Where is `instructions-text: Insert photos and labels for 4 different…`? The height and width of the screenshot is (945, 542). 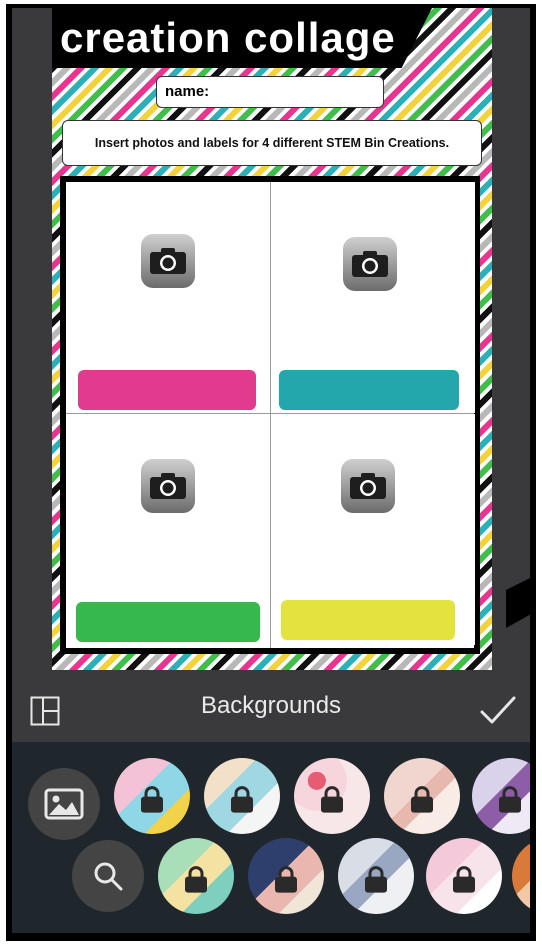 instructions-text: Insert photos and labels for 4 different… is located at coordinates (272, 143).